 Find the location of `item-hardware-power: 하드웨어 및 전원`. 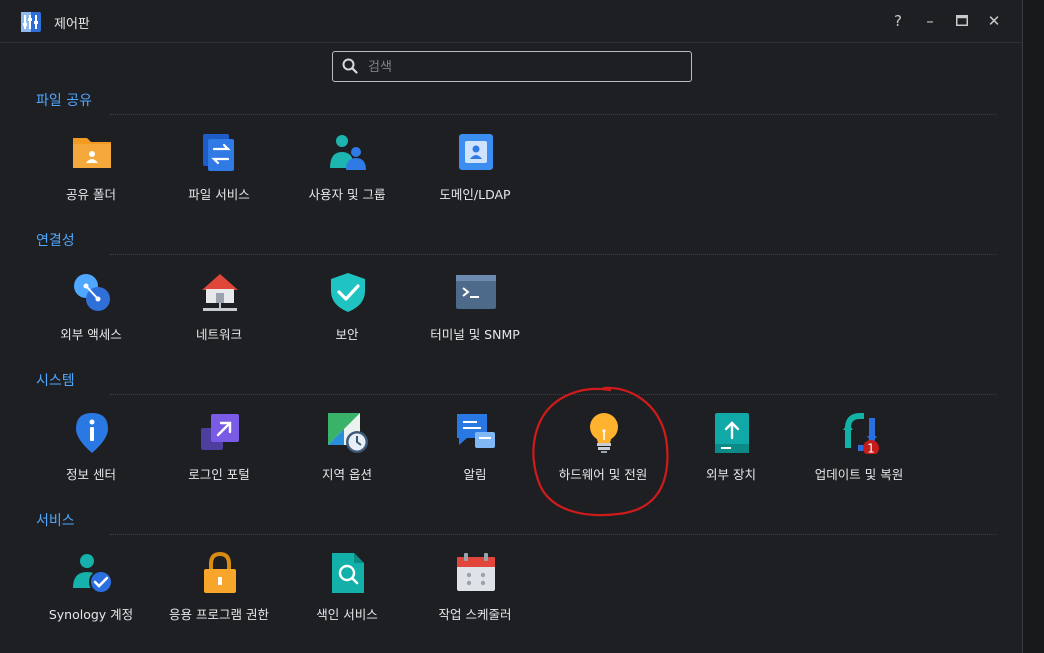

item-hardware-power: 하드웨어 및 전원 is located at coordinates (603, 452).